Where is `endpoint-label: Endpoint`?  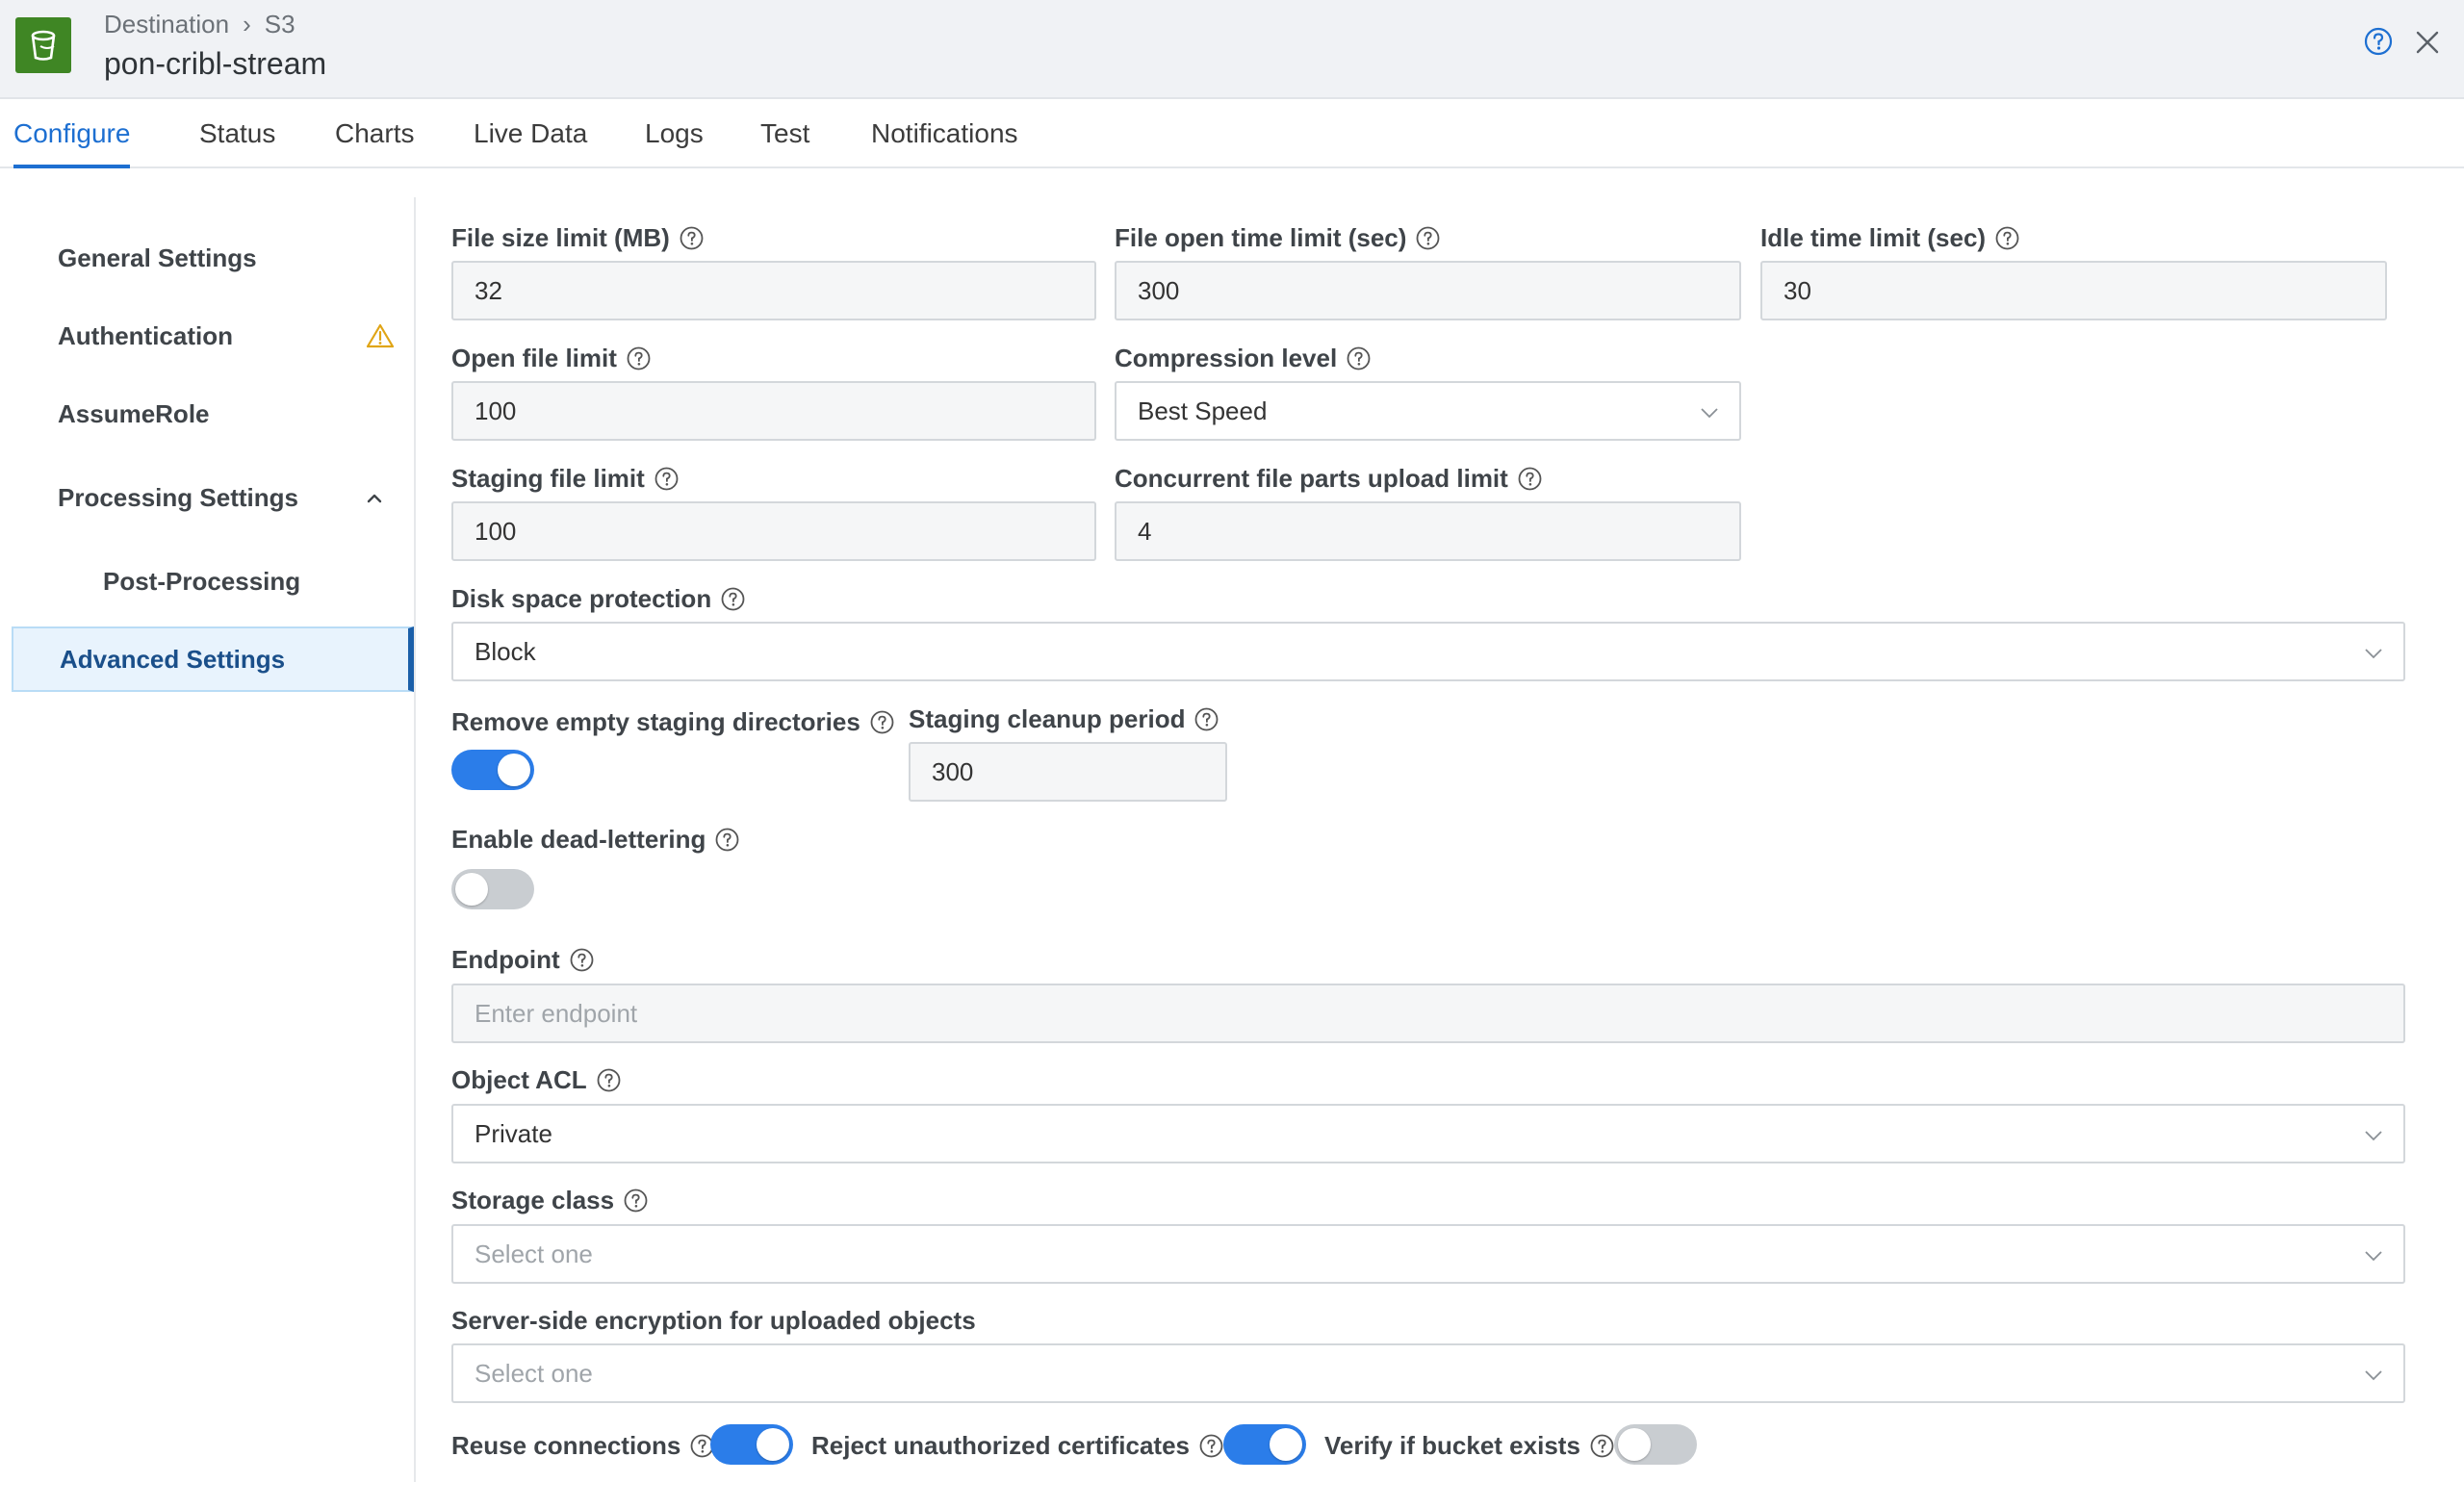
endpoint-label: Endpoint is located at coordinates (522, 960).